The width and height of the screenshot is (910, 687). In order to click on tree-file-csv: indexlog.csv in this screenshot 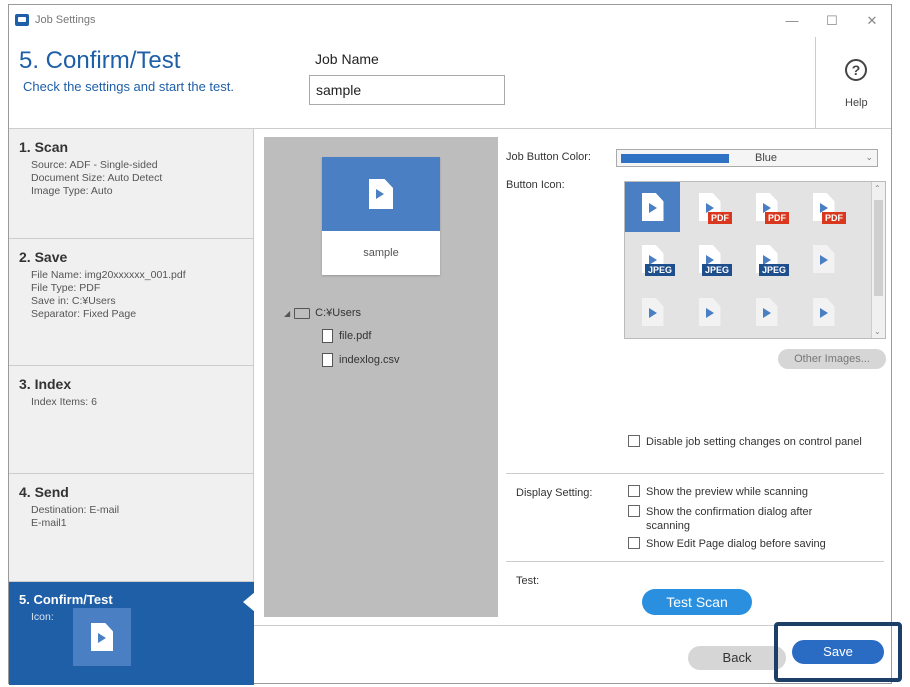, I will do `click(361, 360)`.